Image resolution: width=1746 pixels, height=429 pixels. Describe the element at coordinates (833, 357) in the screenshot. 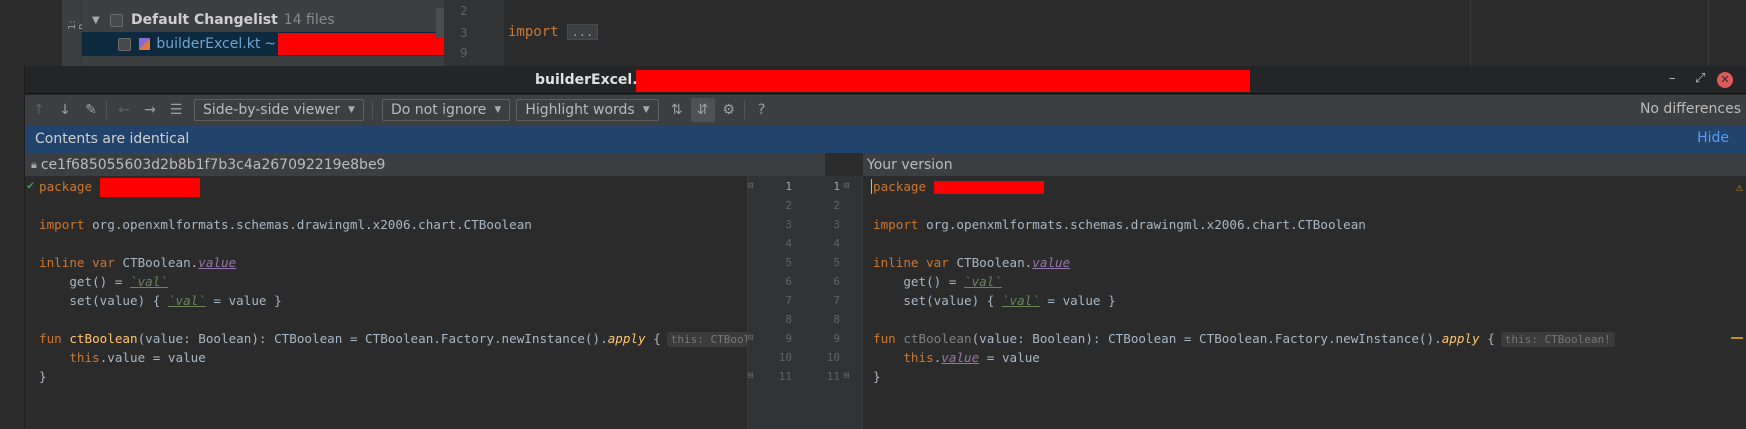

I see `right-line-number: 10` at that location.